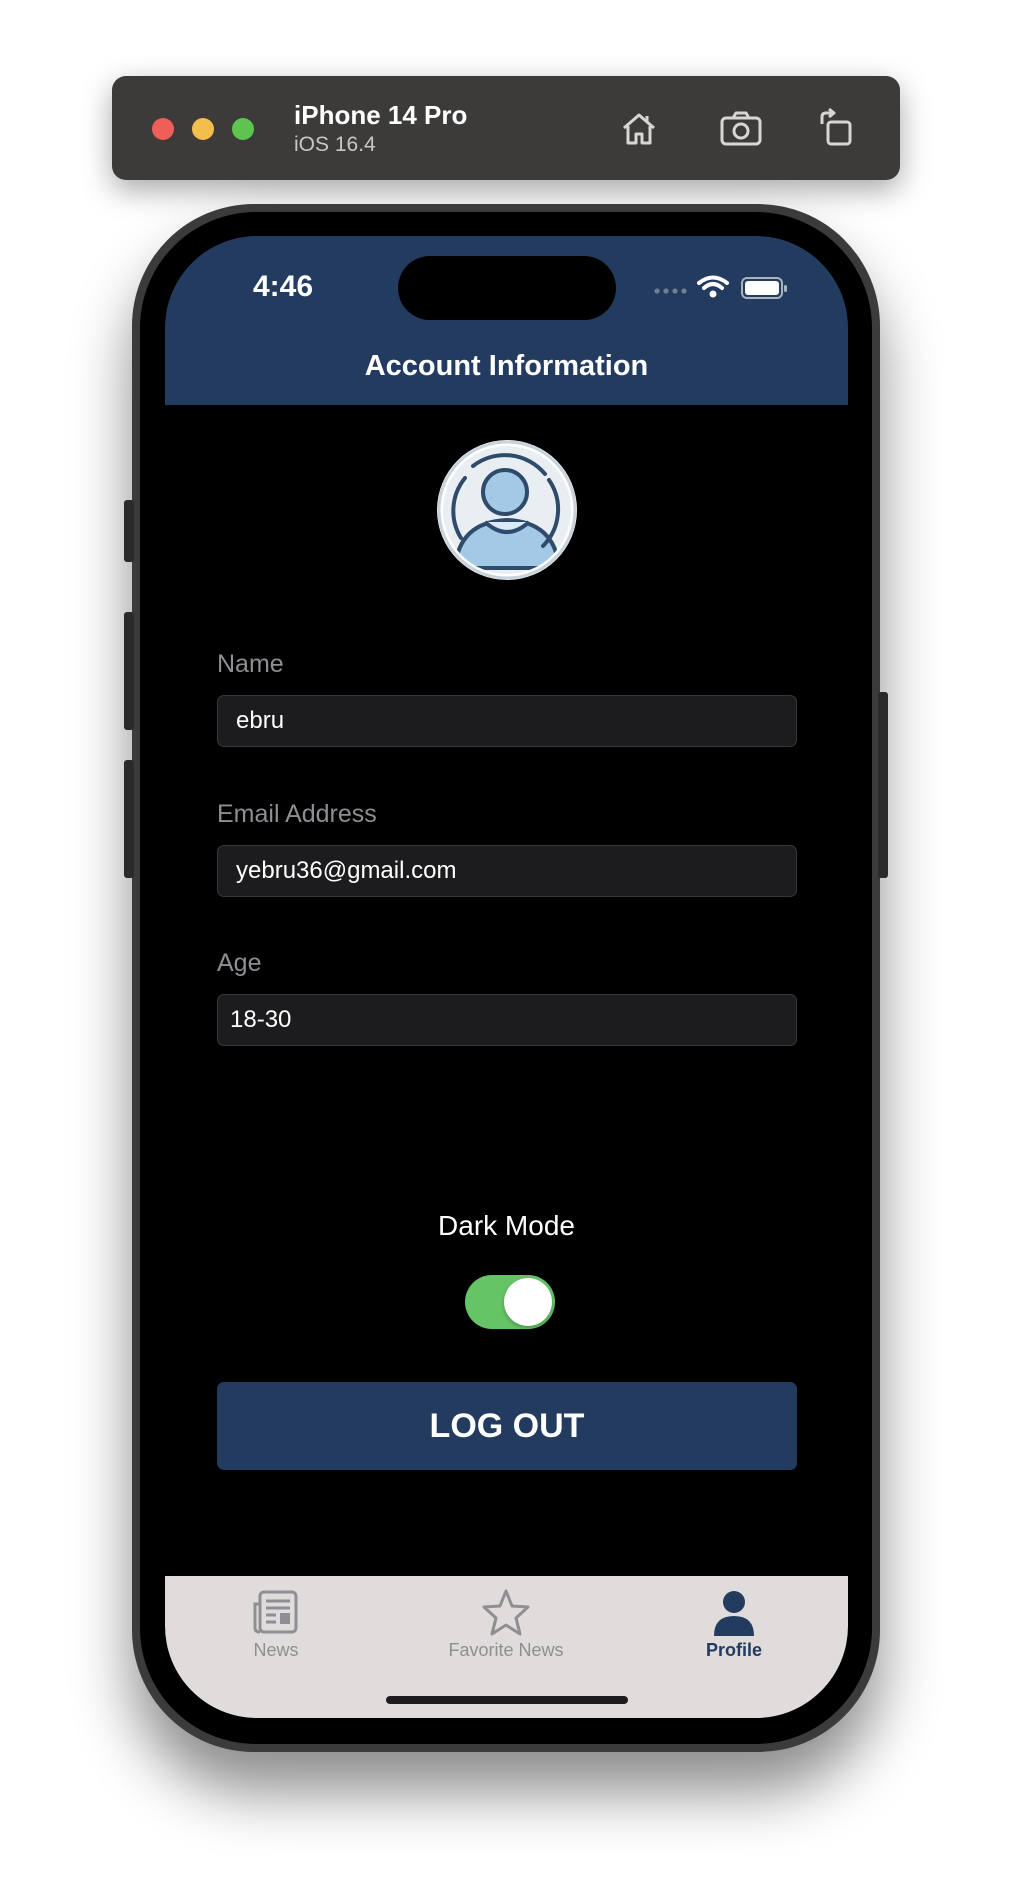  I want to click on cellular-signal-icon, so click(670, 291).